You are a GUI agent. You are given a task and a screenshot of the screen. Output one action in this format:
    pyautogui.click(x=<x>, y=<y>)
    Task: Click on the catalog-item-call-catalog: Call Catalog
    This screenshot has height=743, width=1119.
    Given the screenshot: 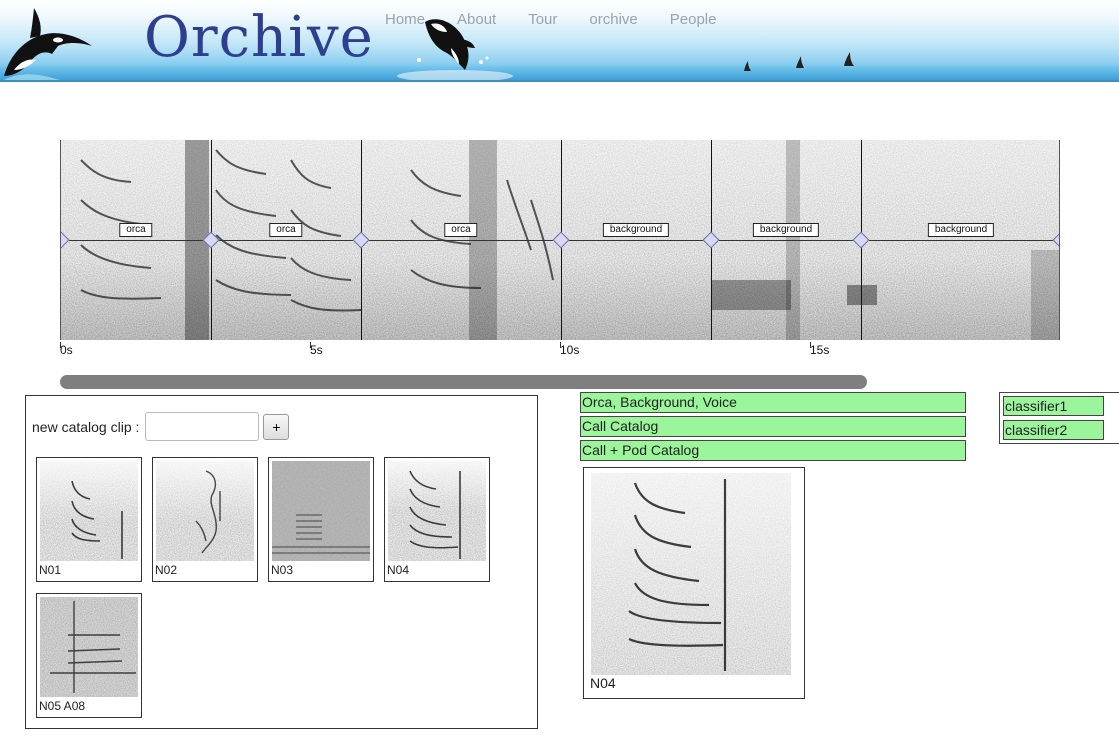 What is the action you would take?
    pyautogui.click(x=773, y=426)
    